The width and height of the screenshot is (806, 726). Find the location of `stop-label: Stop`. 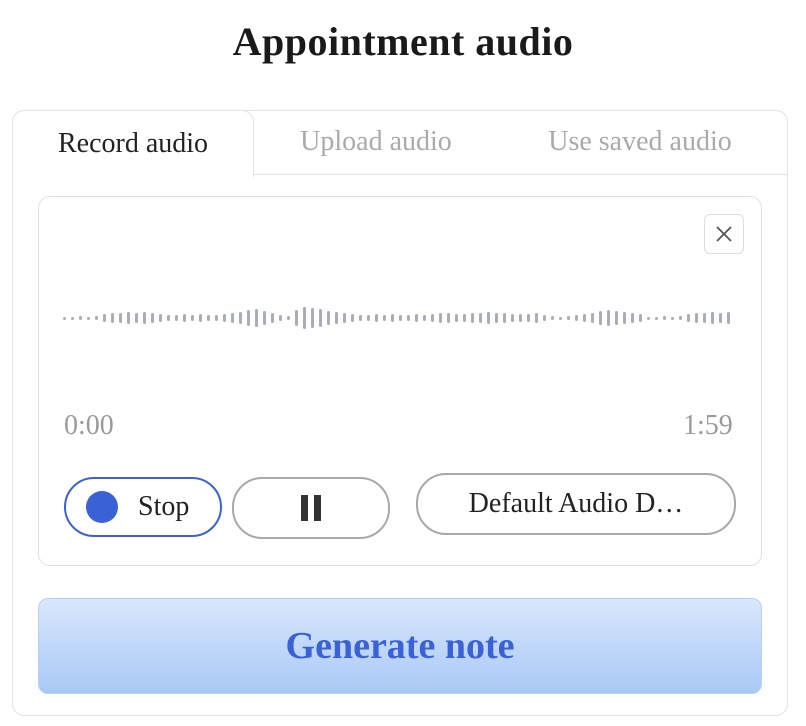

stop-label: Stop is located at coordinates (164, 506).